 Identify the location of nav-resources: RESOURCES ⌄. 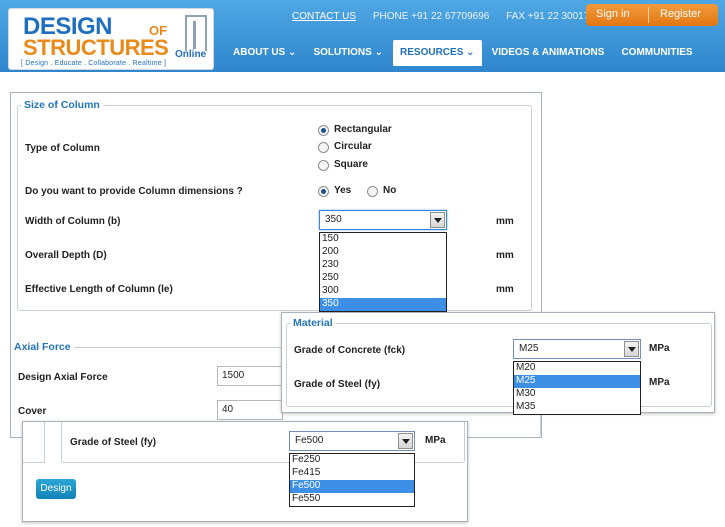
(437, 53).